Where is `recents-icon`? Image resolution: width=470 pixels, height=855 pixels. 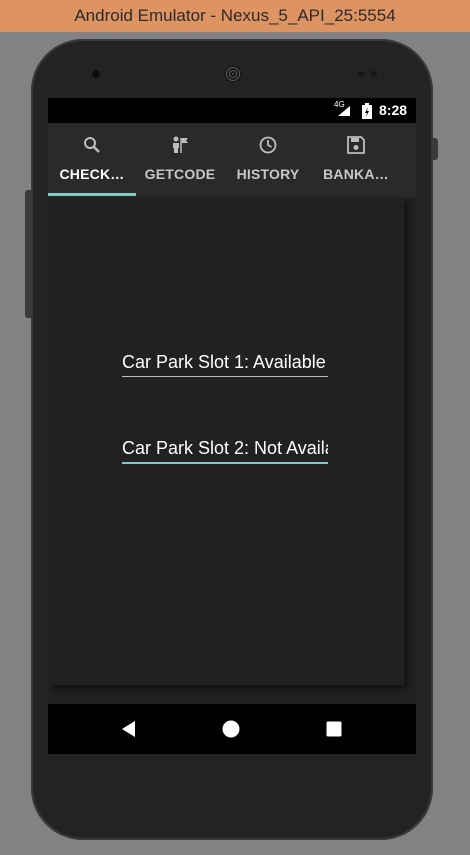 recents-icon is located at coordinates (334, 729).